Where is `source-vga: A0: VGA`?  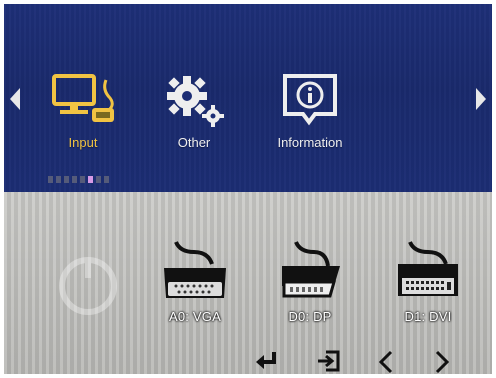 source-vga: A0: VGA is located at coordinates (195, 281).